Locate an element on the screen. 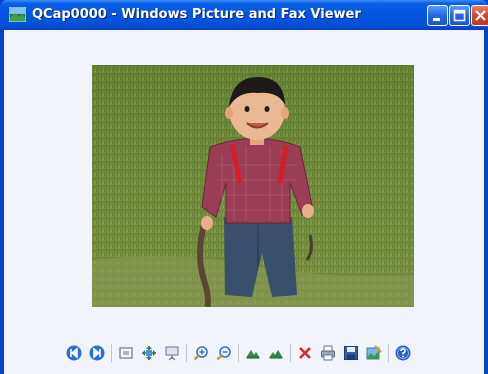 The image size is (488, 374). picture-viewer-icon is located at coordinates (17, 14).